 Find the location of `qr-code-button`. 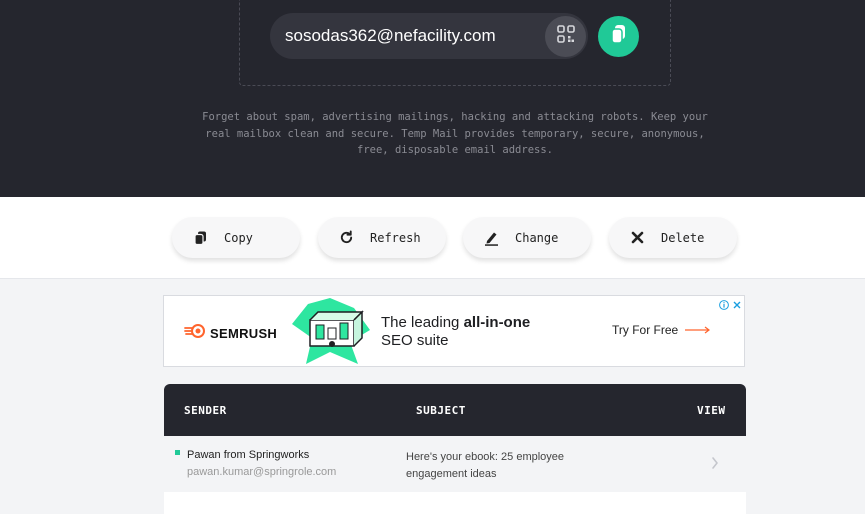

qr-code-button is located at coordinates (565, 36).